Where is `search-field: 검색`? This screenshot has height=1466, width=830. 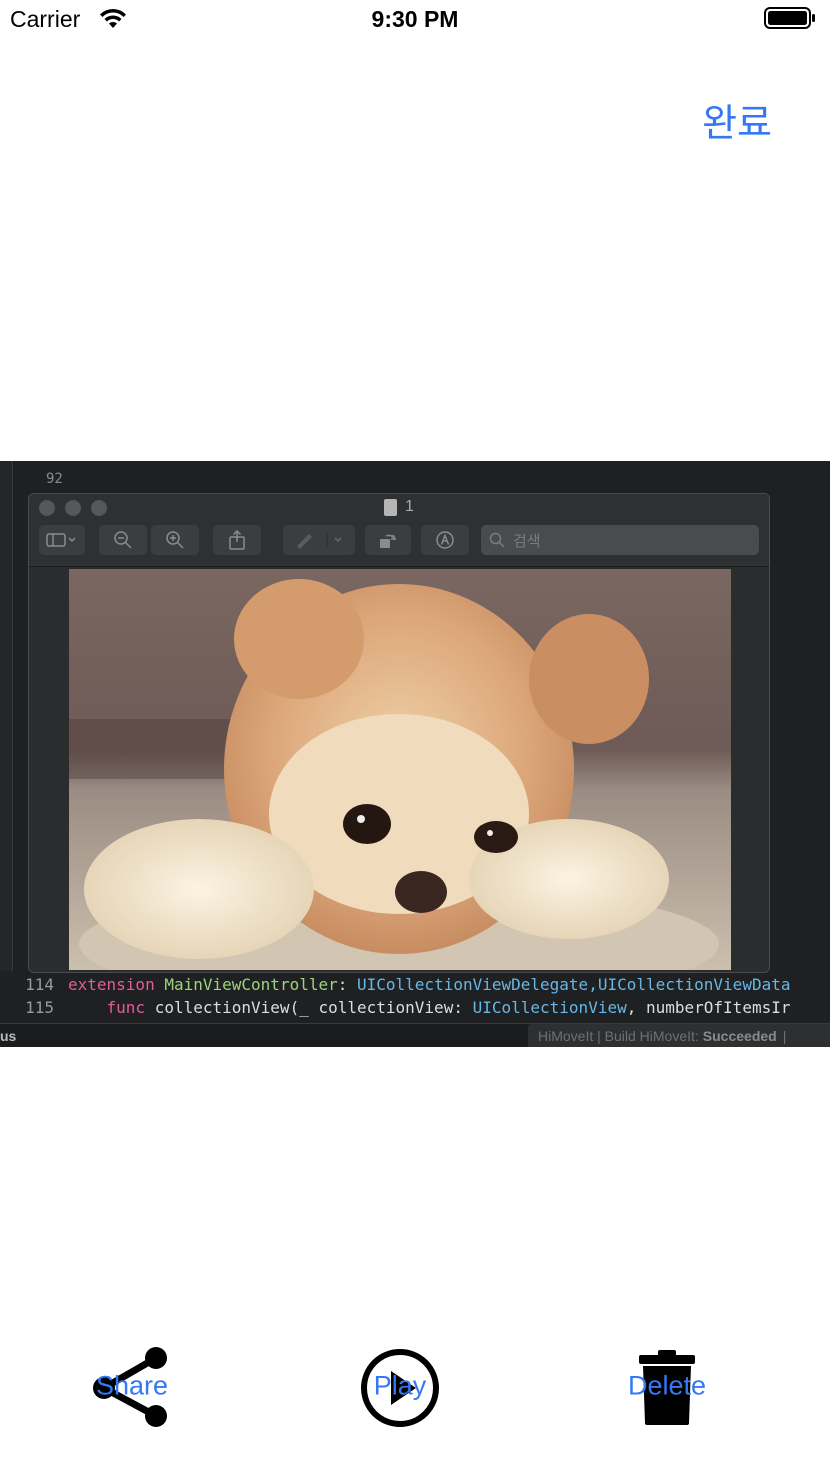 search-field: 검색 is located at coordinates (620, 540).